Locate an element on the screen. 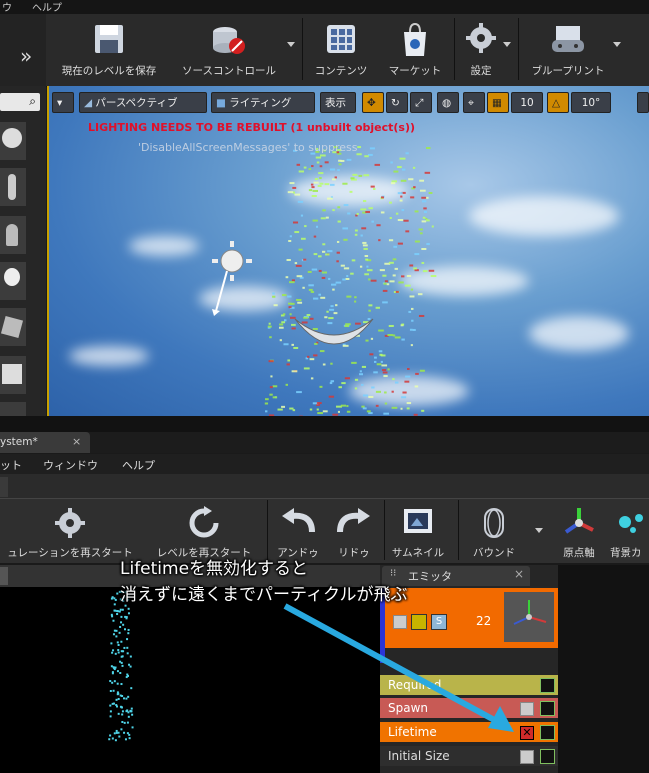 The image size is (649, 773). save-icon is located at coordinates (109, 39).